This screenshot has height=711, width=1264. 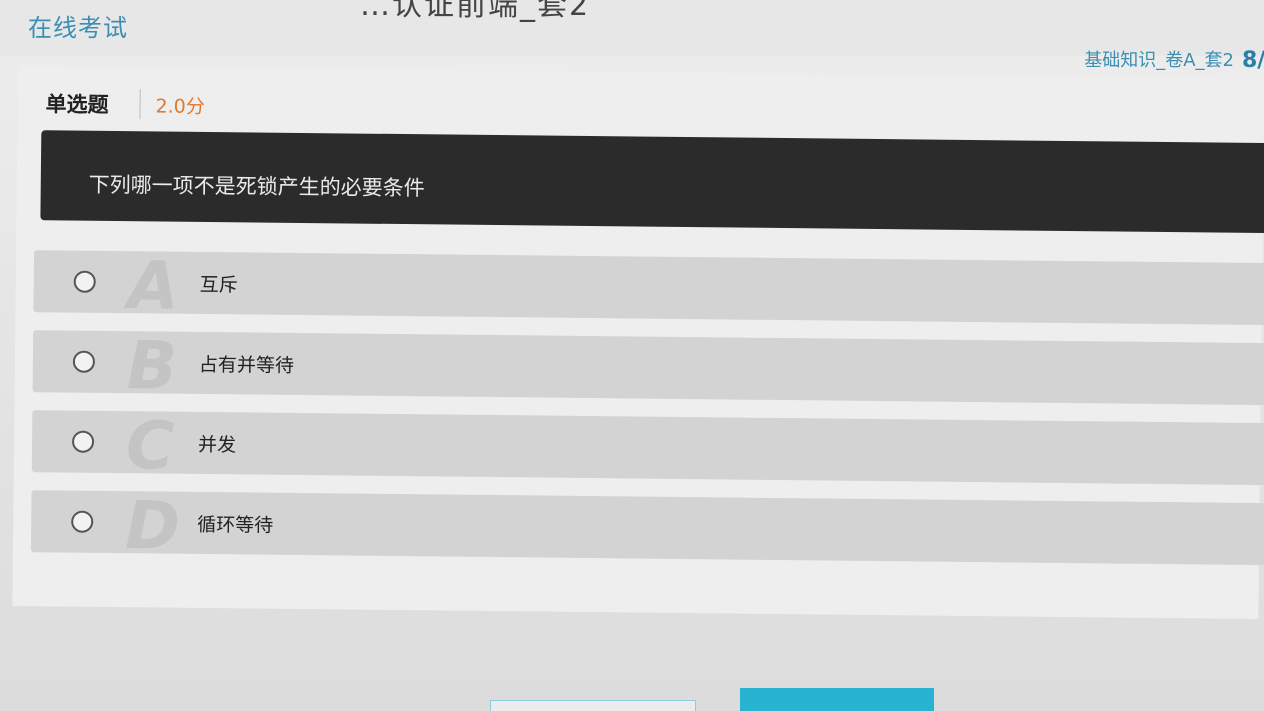 I want to click on option-c: C 并发, so click(x=647, y=446).